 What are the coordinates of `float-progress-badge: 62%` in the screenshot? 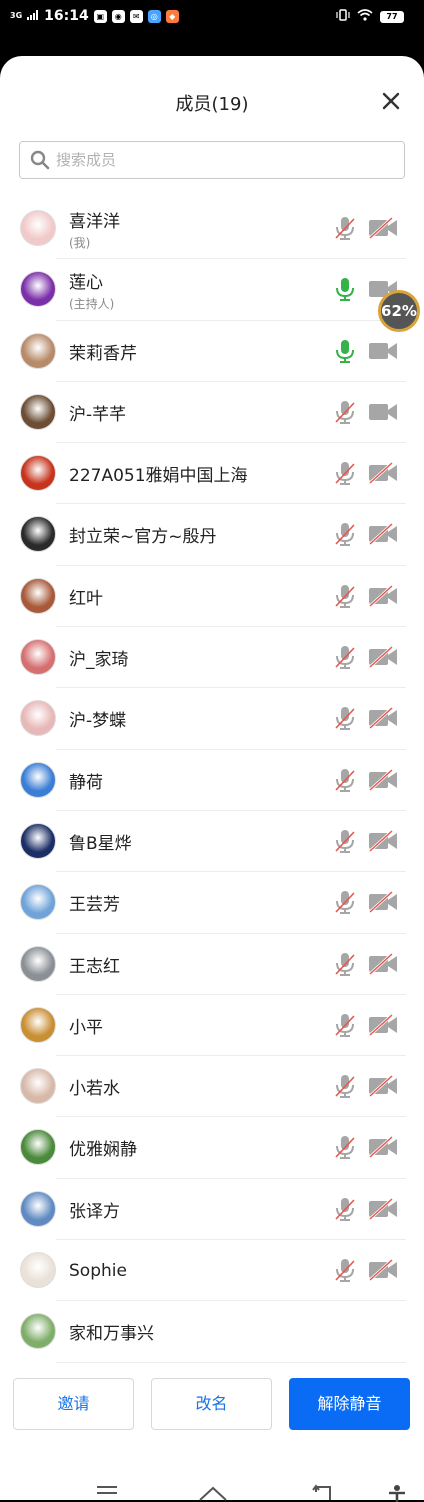 It's located at (399, 311).